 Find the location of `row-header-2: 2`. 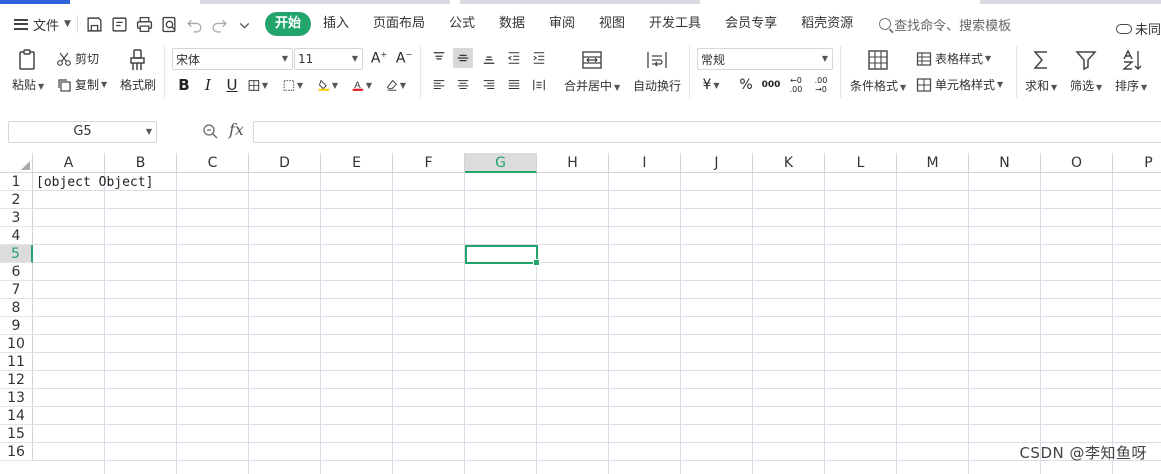

row-header-2: 2 is located at coordinates (16, 200).